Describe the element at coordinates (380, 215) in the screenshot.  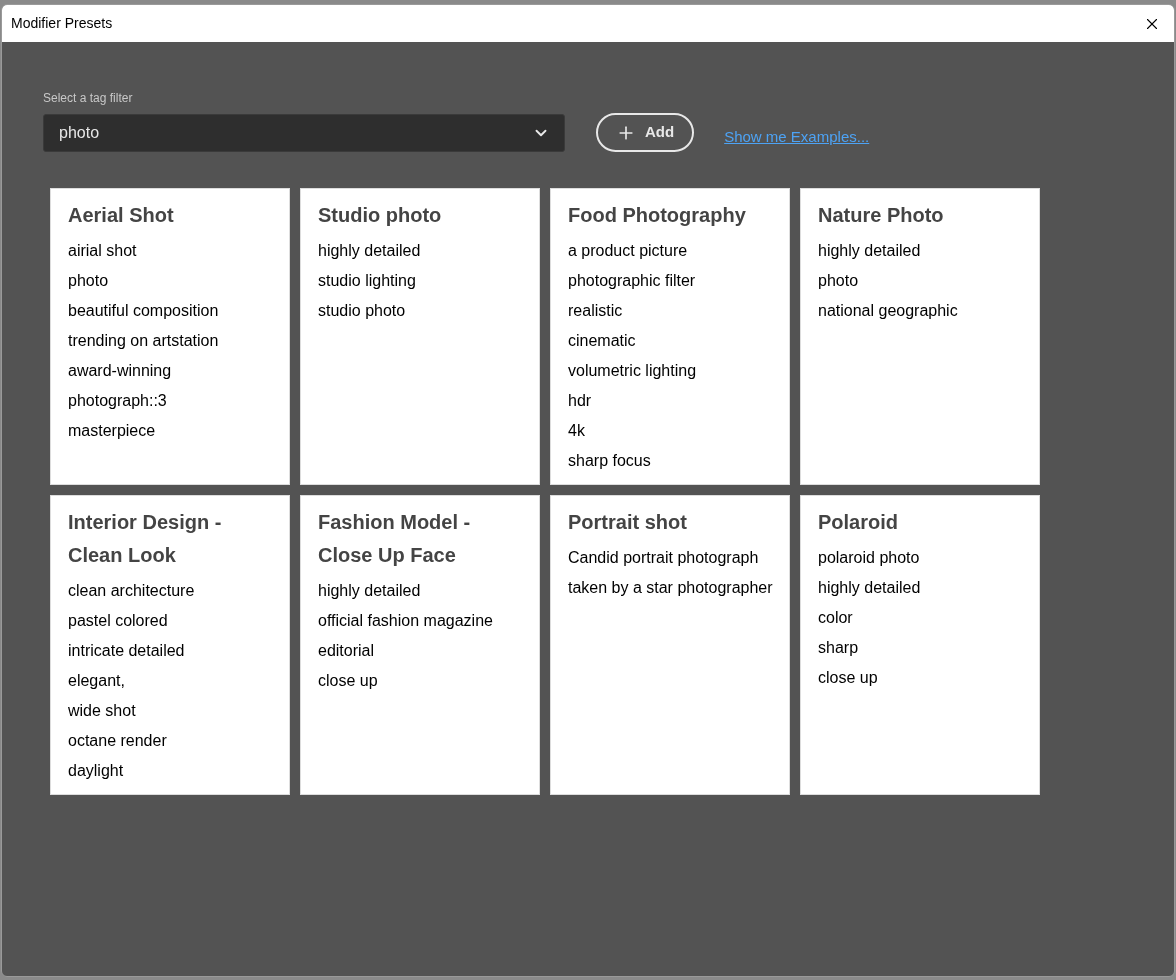
I see `preset-title: Studio photo` at that location.